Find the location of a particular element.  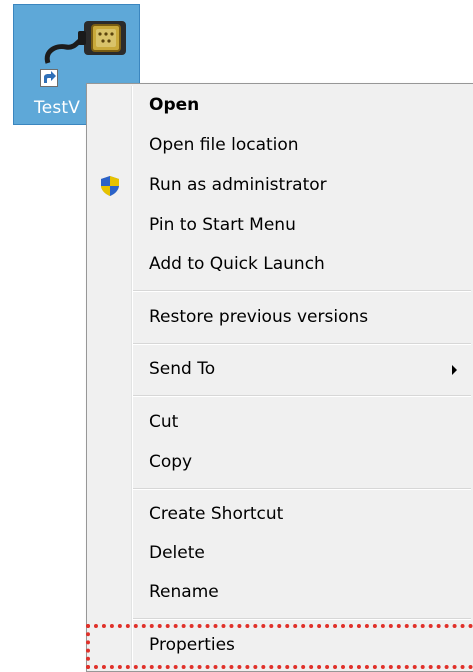

menu-item-copy: Copy is located at coordinates (281, 463).